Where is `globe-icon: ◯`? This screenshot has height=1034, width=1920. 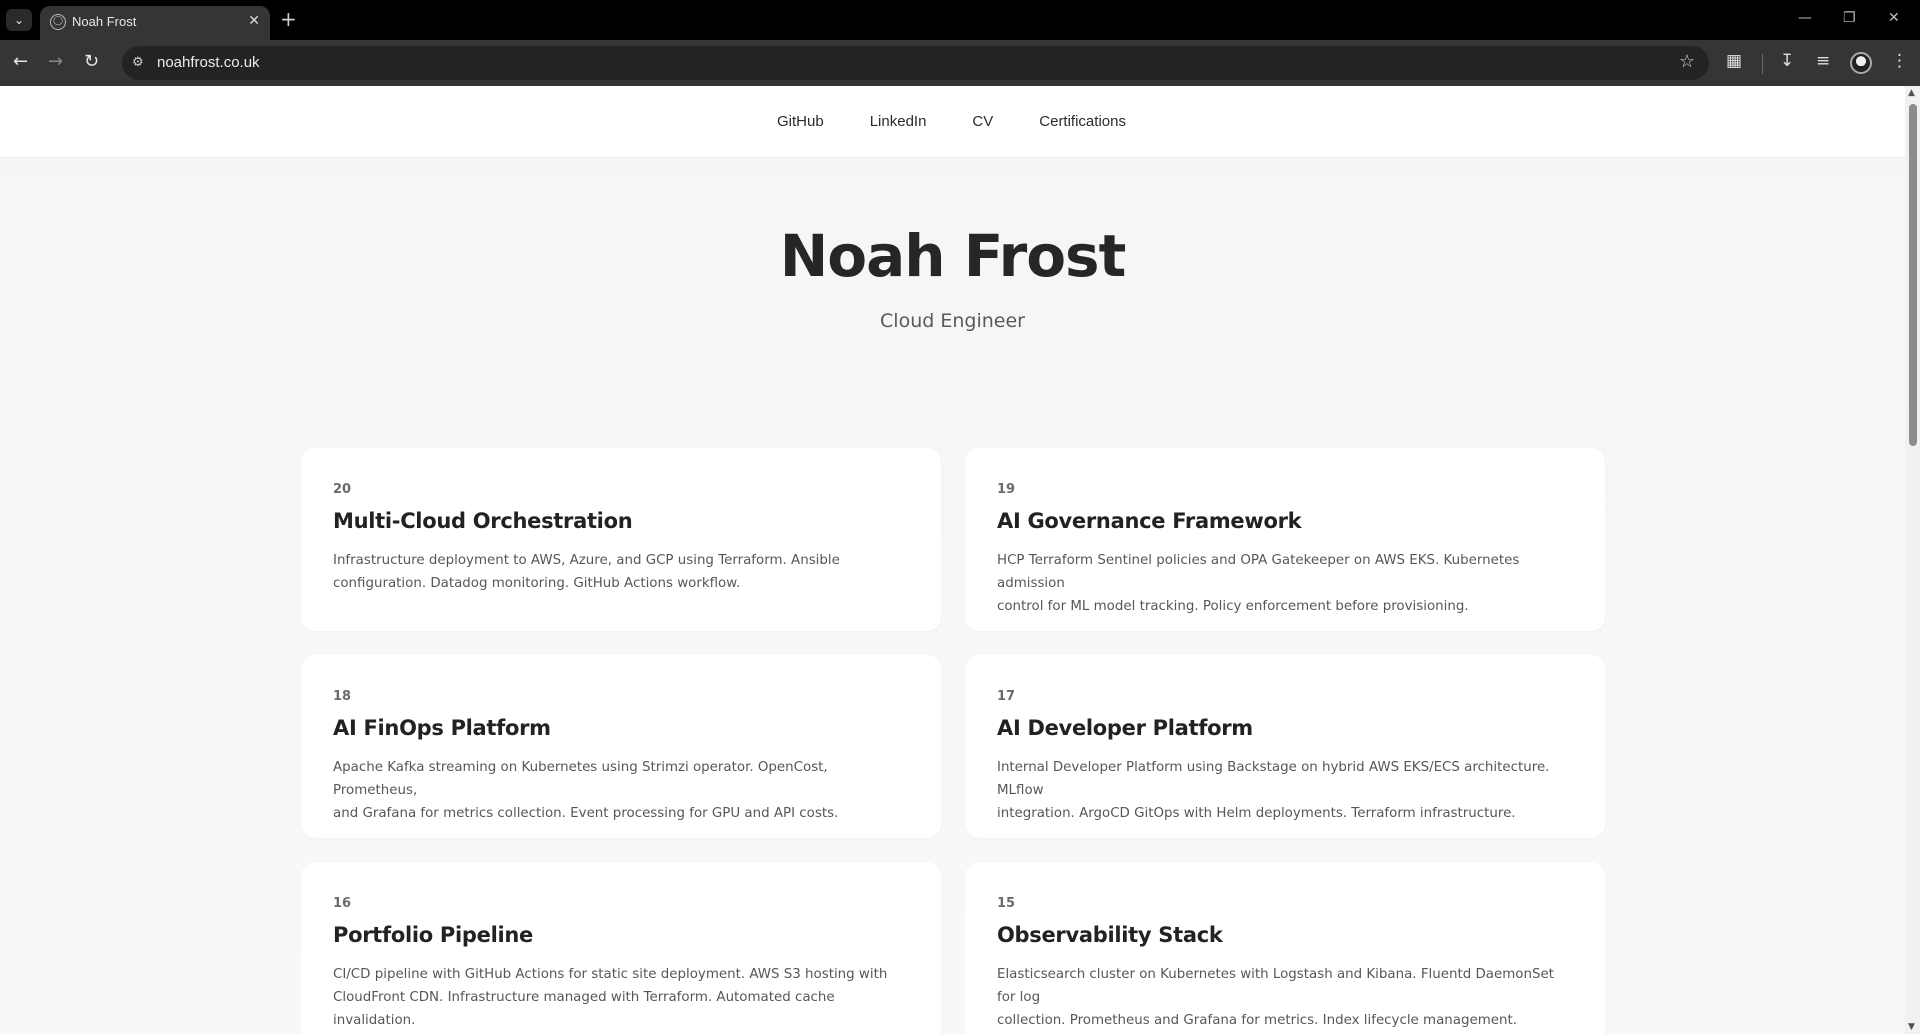 globe-icon: ◯ is located at coordinates (58, 22).